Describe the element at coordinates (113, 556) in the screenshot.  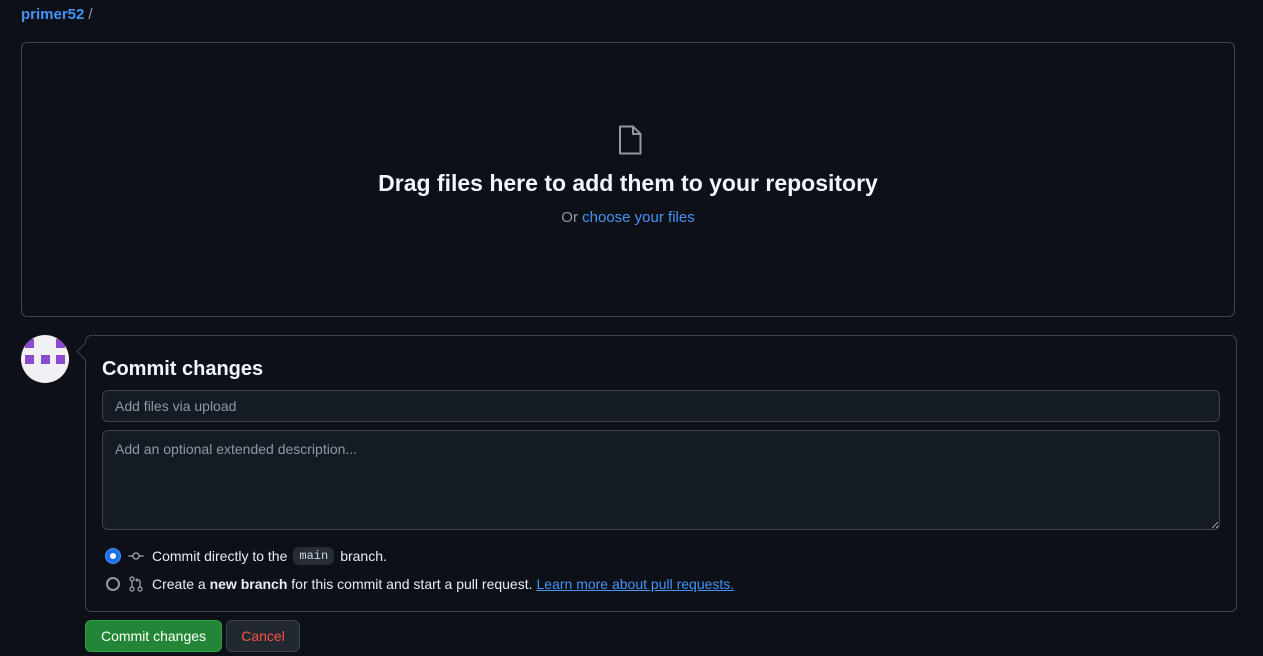
I see `commit-direct-radio` at that location.